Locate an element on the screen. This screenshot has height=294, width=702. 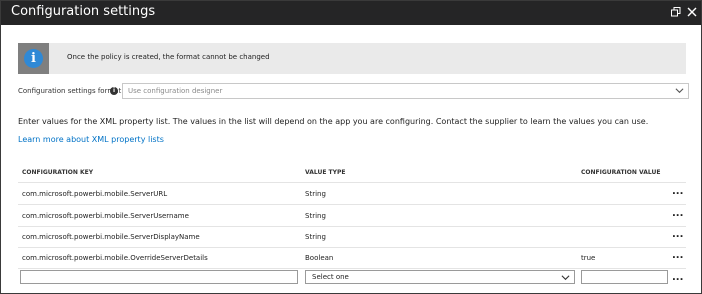
column-header-configuration-key: CONFIGURATION KEY is located at coordinates (58, 172).